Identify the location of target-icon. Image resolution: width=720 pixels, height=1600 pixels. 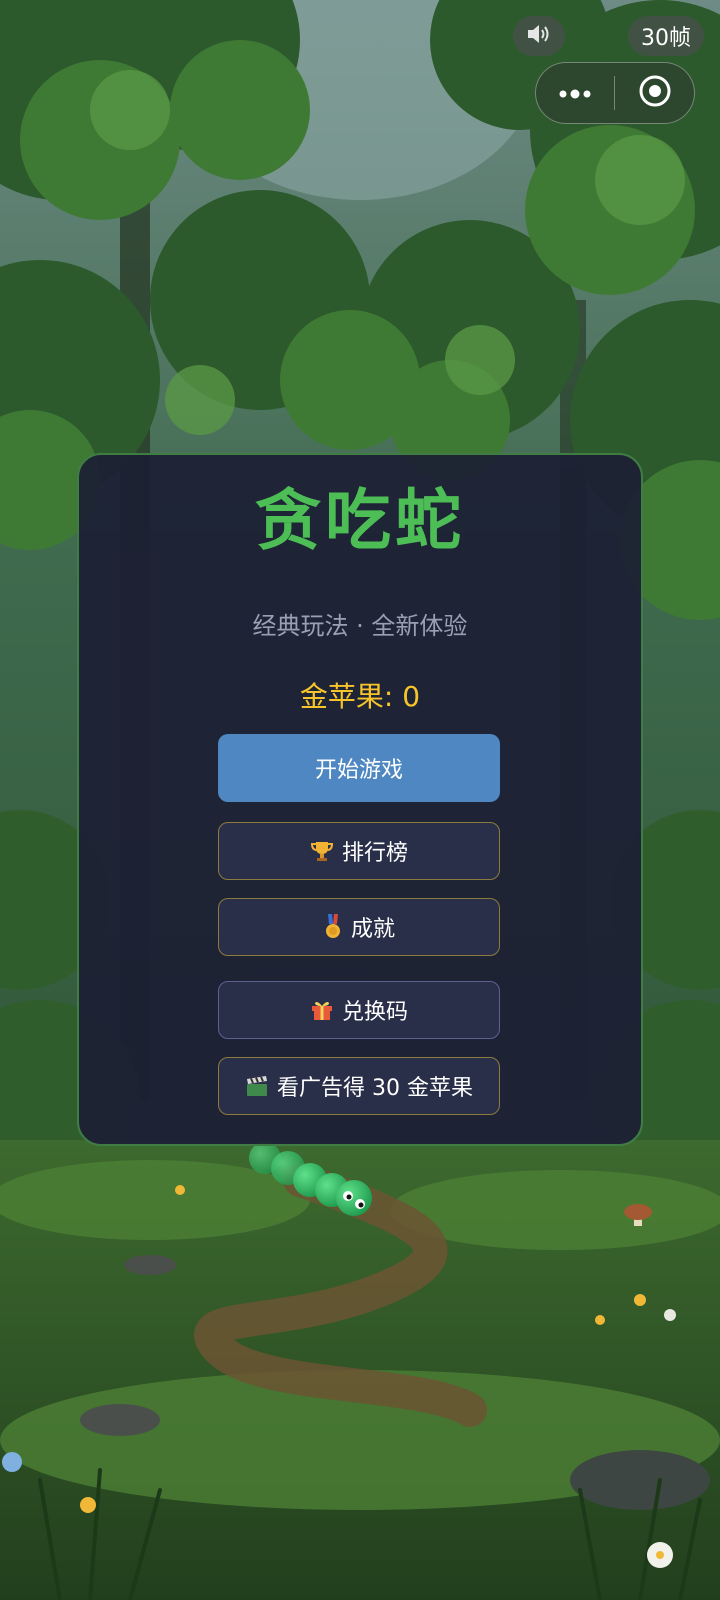
(655, 93).